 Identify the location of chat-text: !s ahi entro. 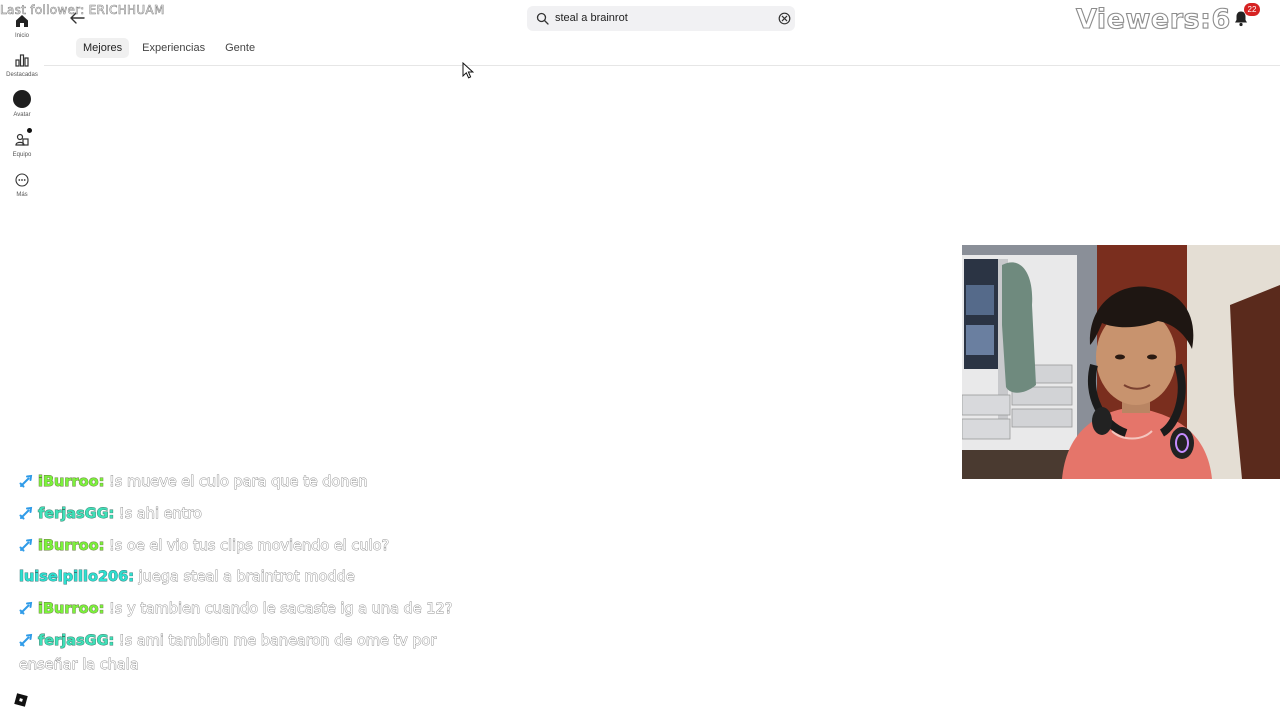
(160, 513).